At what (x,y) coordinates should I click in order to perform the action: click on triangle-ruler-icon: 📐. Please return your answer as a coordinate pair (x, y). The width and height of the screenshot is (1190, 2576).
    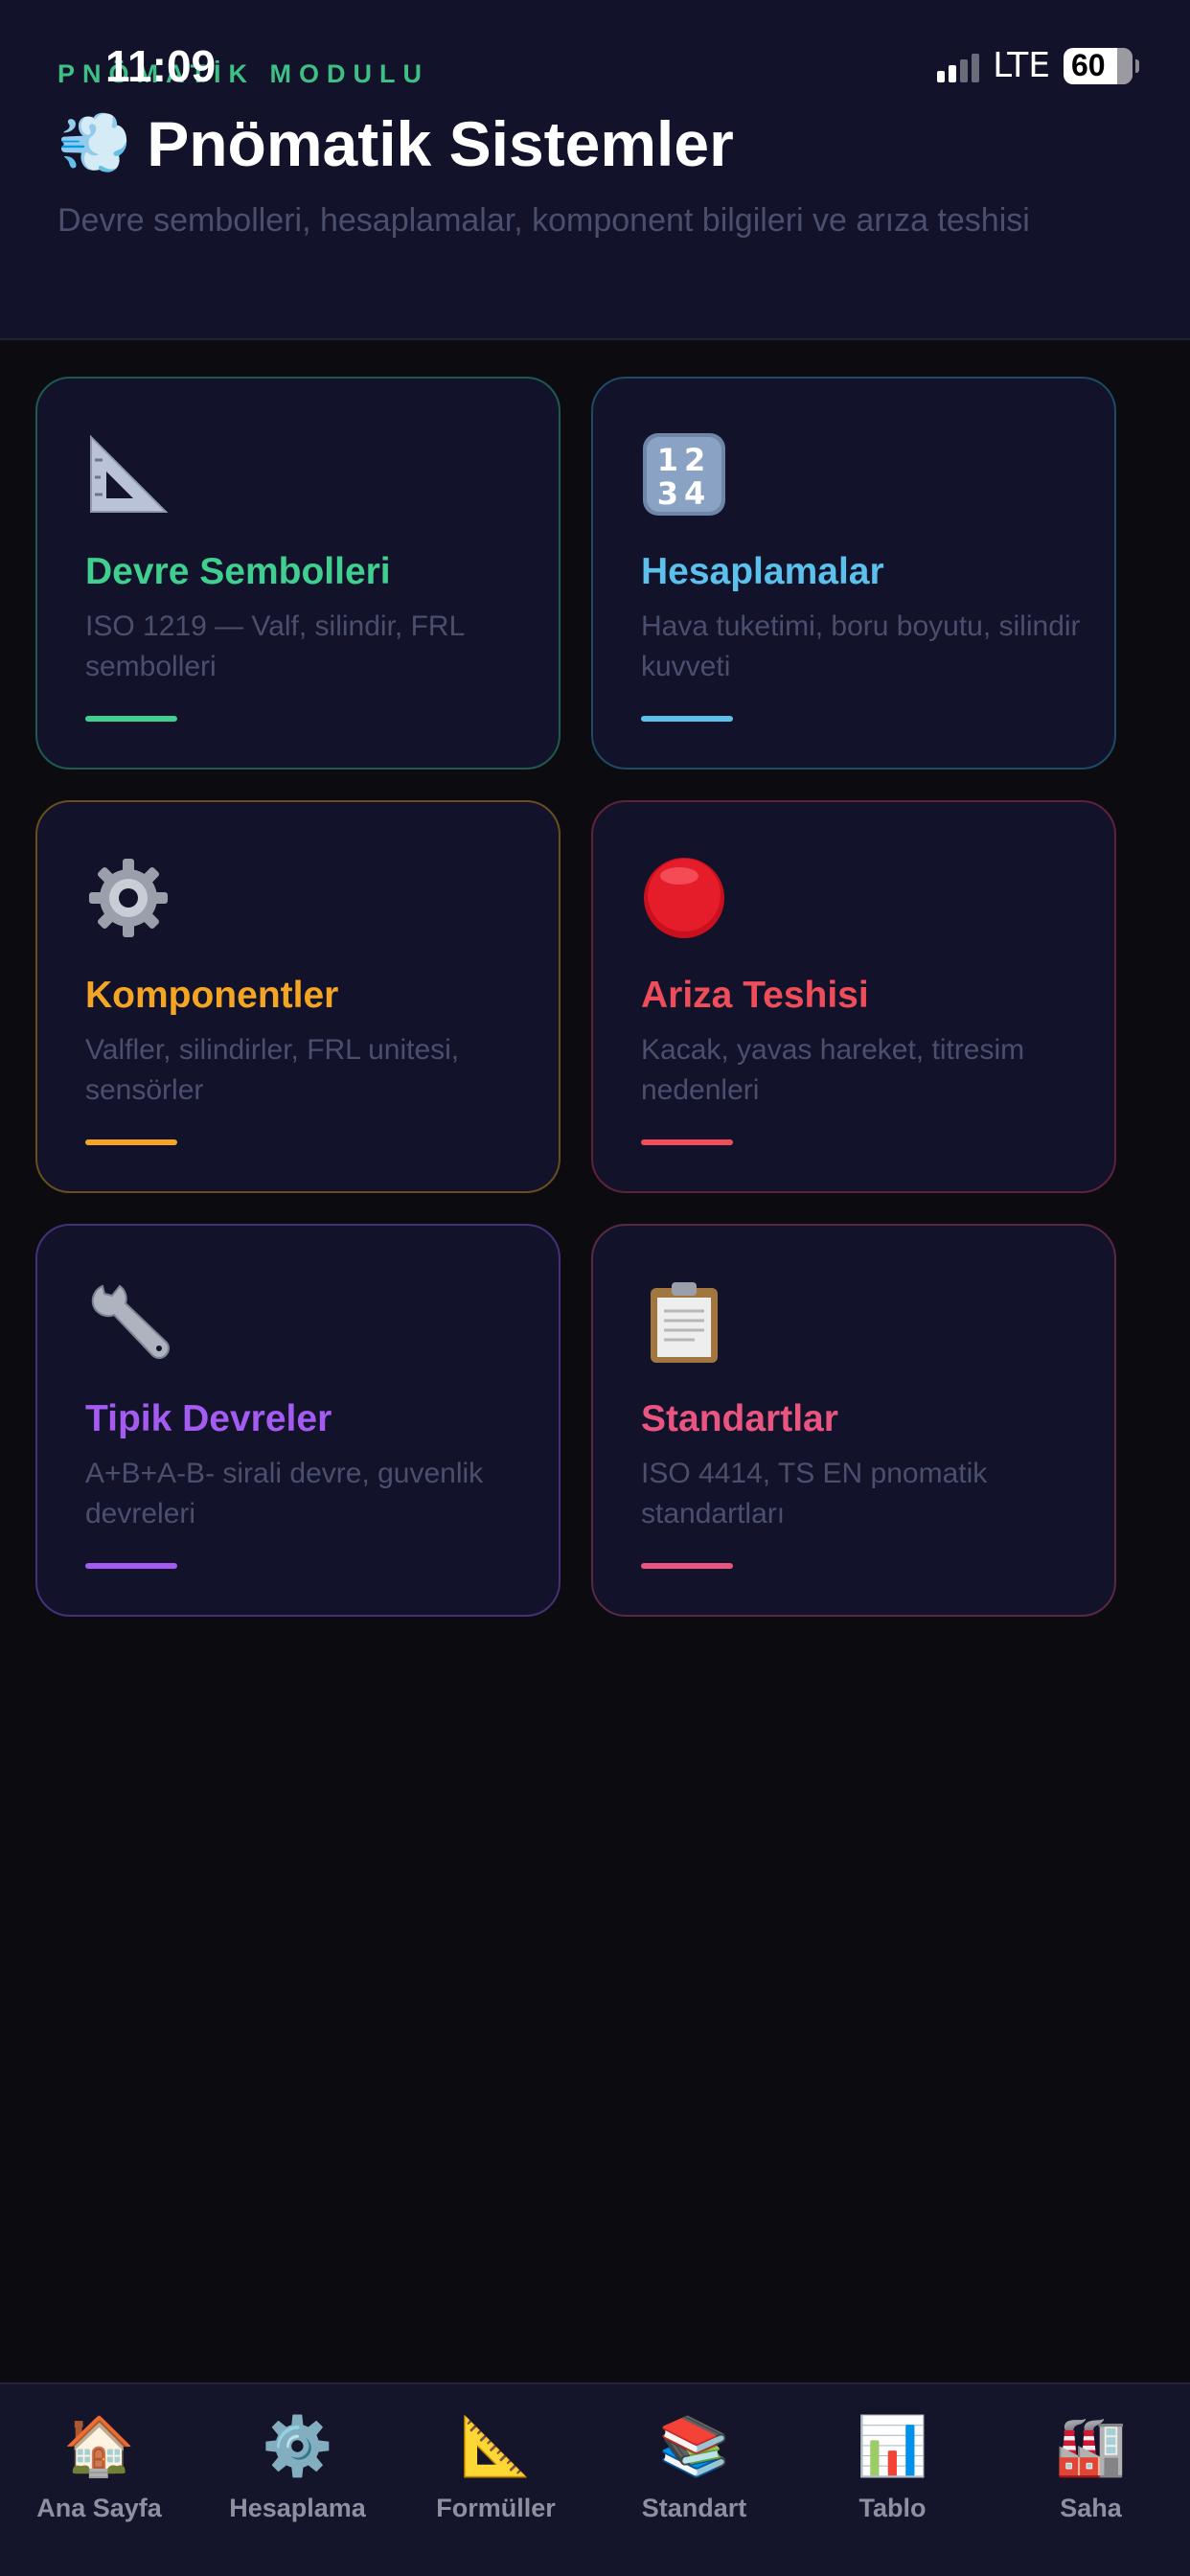
    Looking at the image, I should click on (496, 2446).